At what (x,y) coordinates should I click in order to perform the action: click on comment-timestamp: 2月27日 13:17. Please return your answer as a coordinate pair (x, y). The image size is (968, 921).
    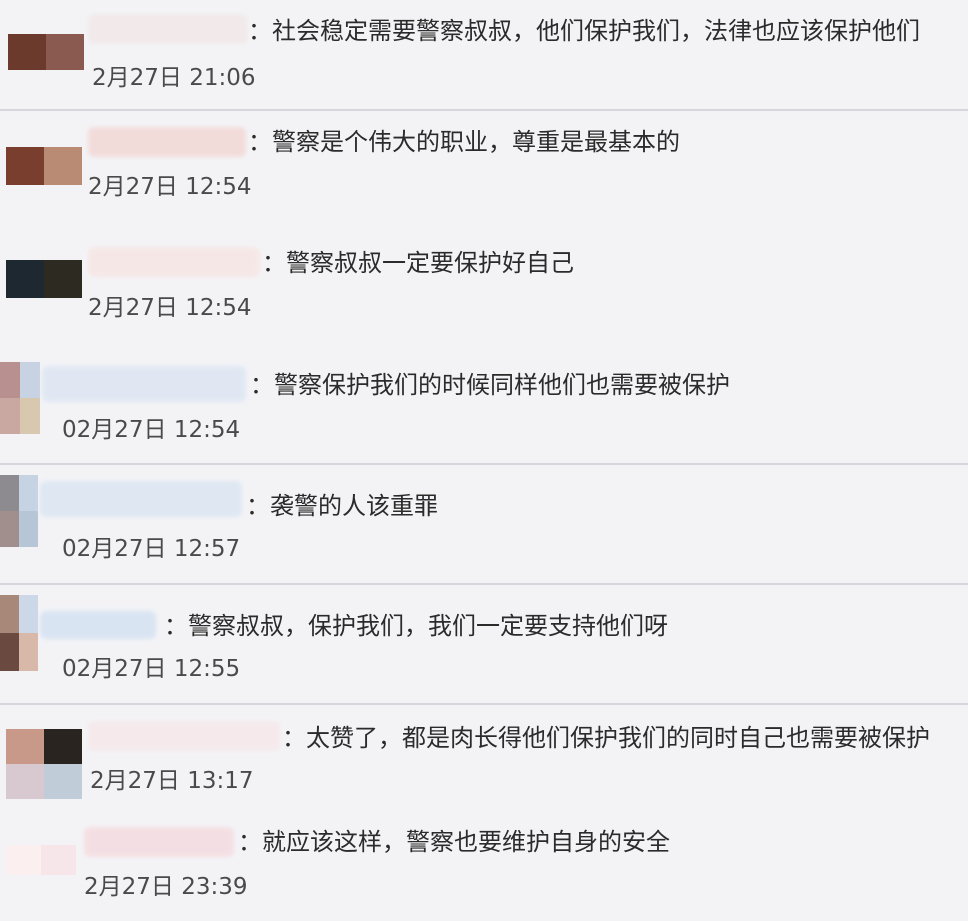
    Looking at the image, I should click on (172, 781).